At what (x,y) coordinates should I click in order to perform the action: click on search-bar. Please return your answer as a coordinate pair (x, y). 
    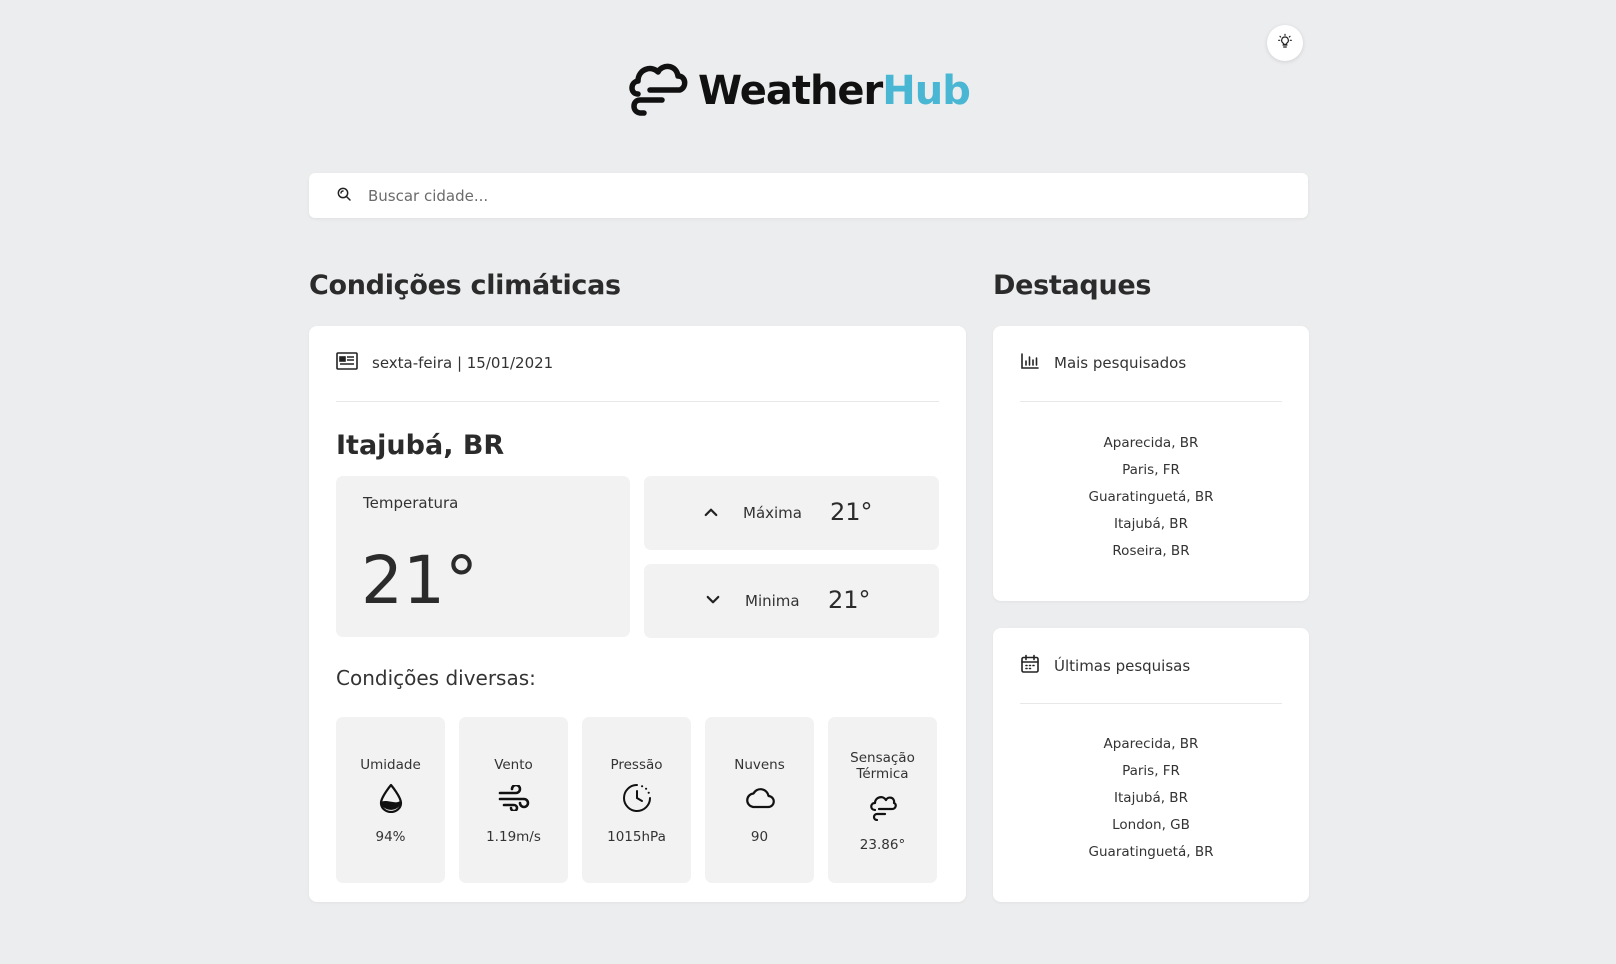
    Looking at the image, I should click on (808, 195).